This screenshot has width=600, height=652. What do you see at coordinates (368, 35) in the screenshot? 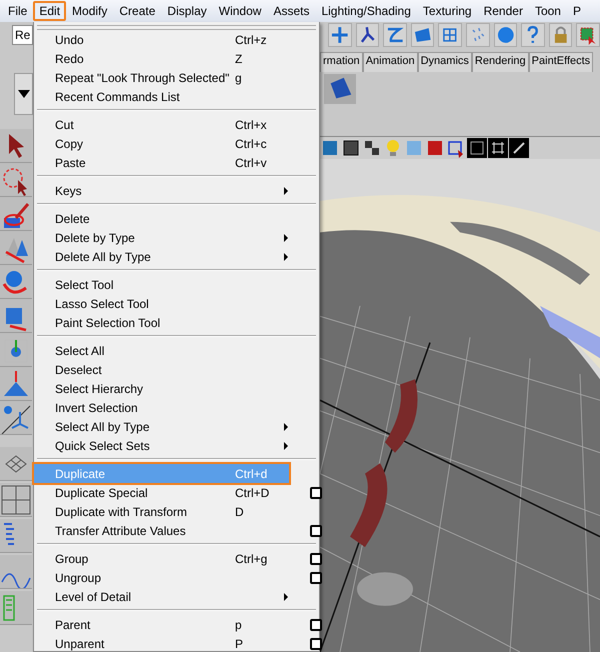
I see `node-icon` at bounding box center [368, 35].